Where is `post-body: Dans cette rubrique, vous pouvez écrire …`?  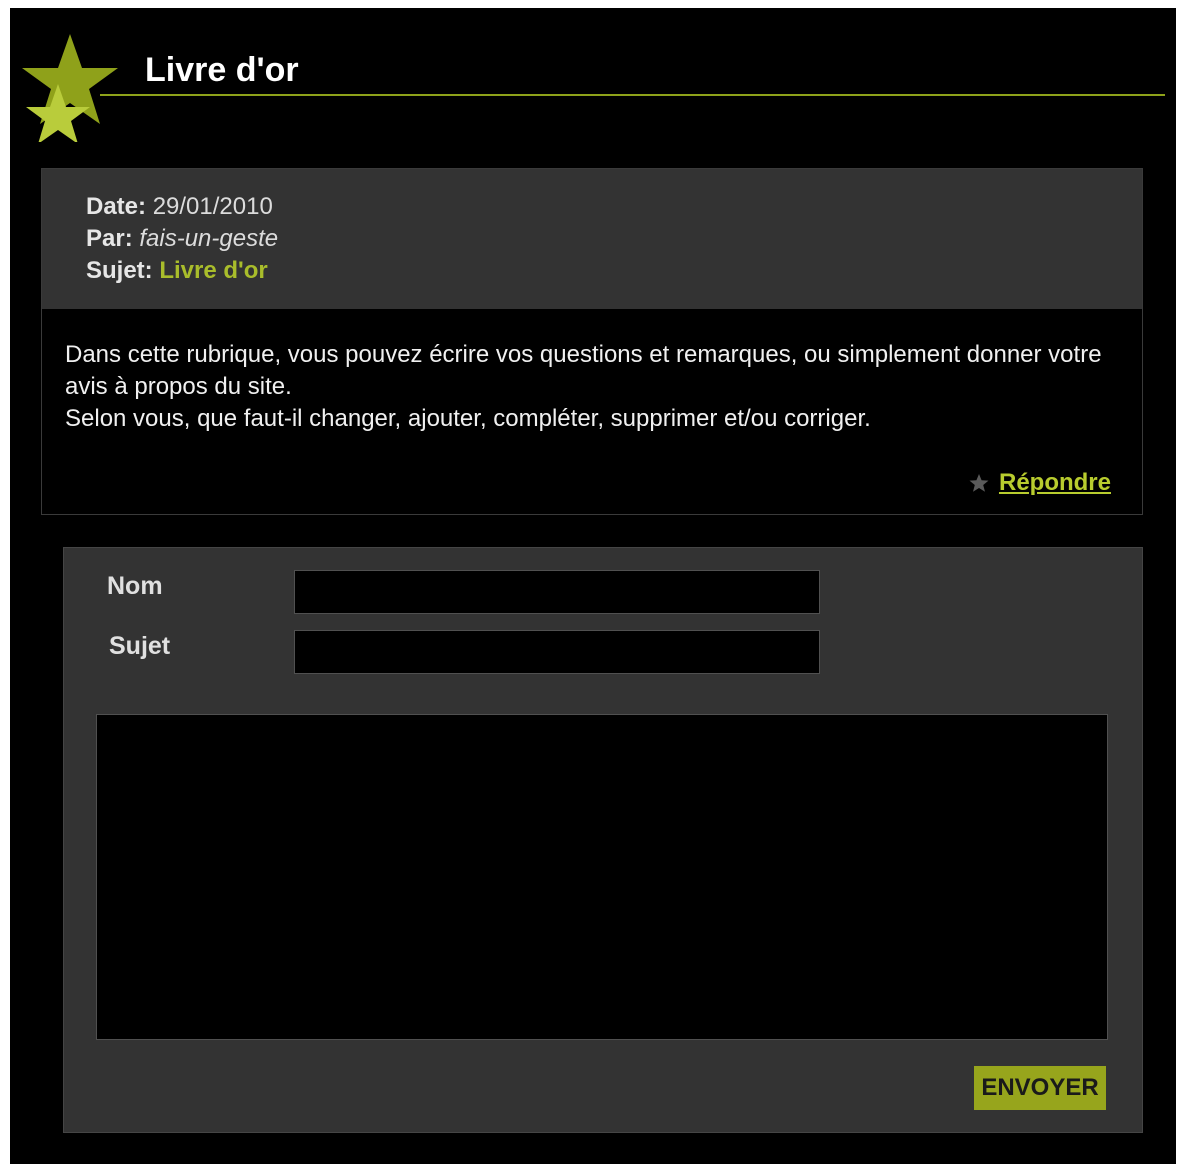 post-body: Dans cette rubrique, vous pouvez écrire … is located at coordinates (597, 387).